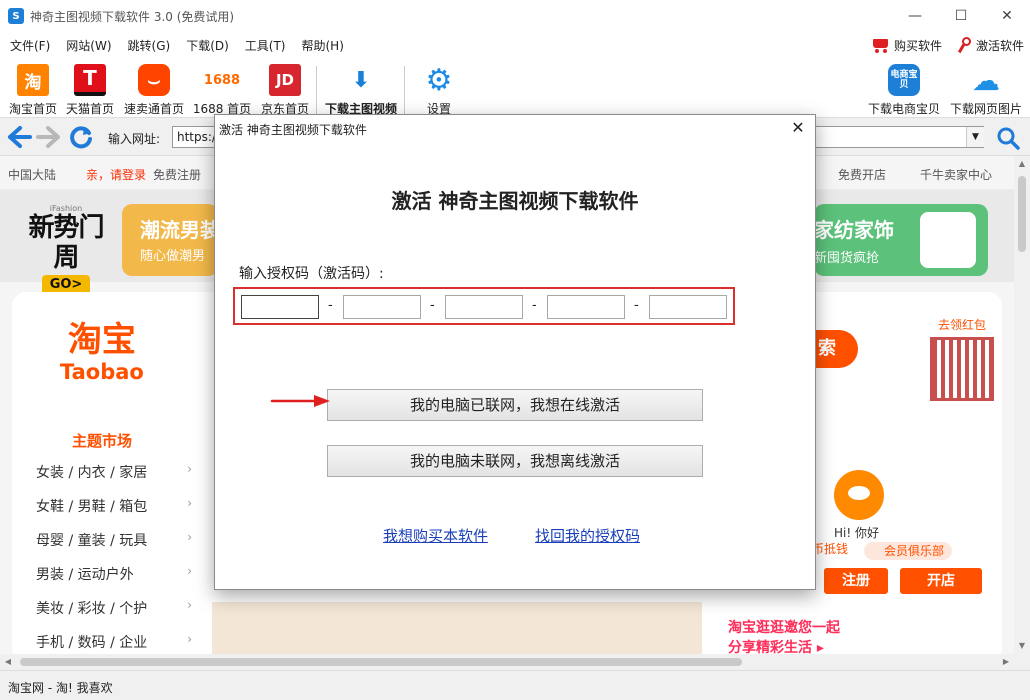 The image size is (1030, 700). What do you see at coordinates (961, 16) in the screenshot?
I see `maximize-button: ☐` at bounding box center [961, 16].